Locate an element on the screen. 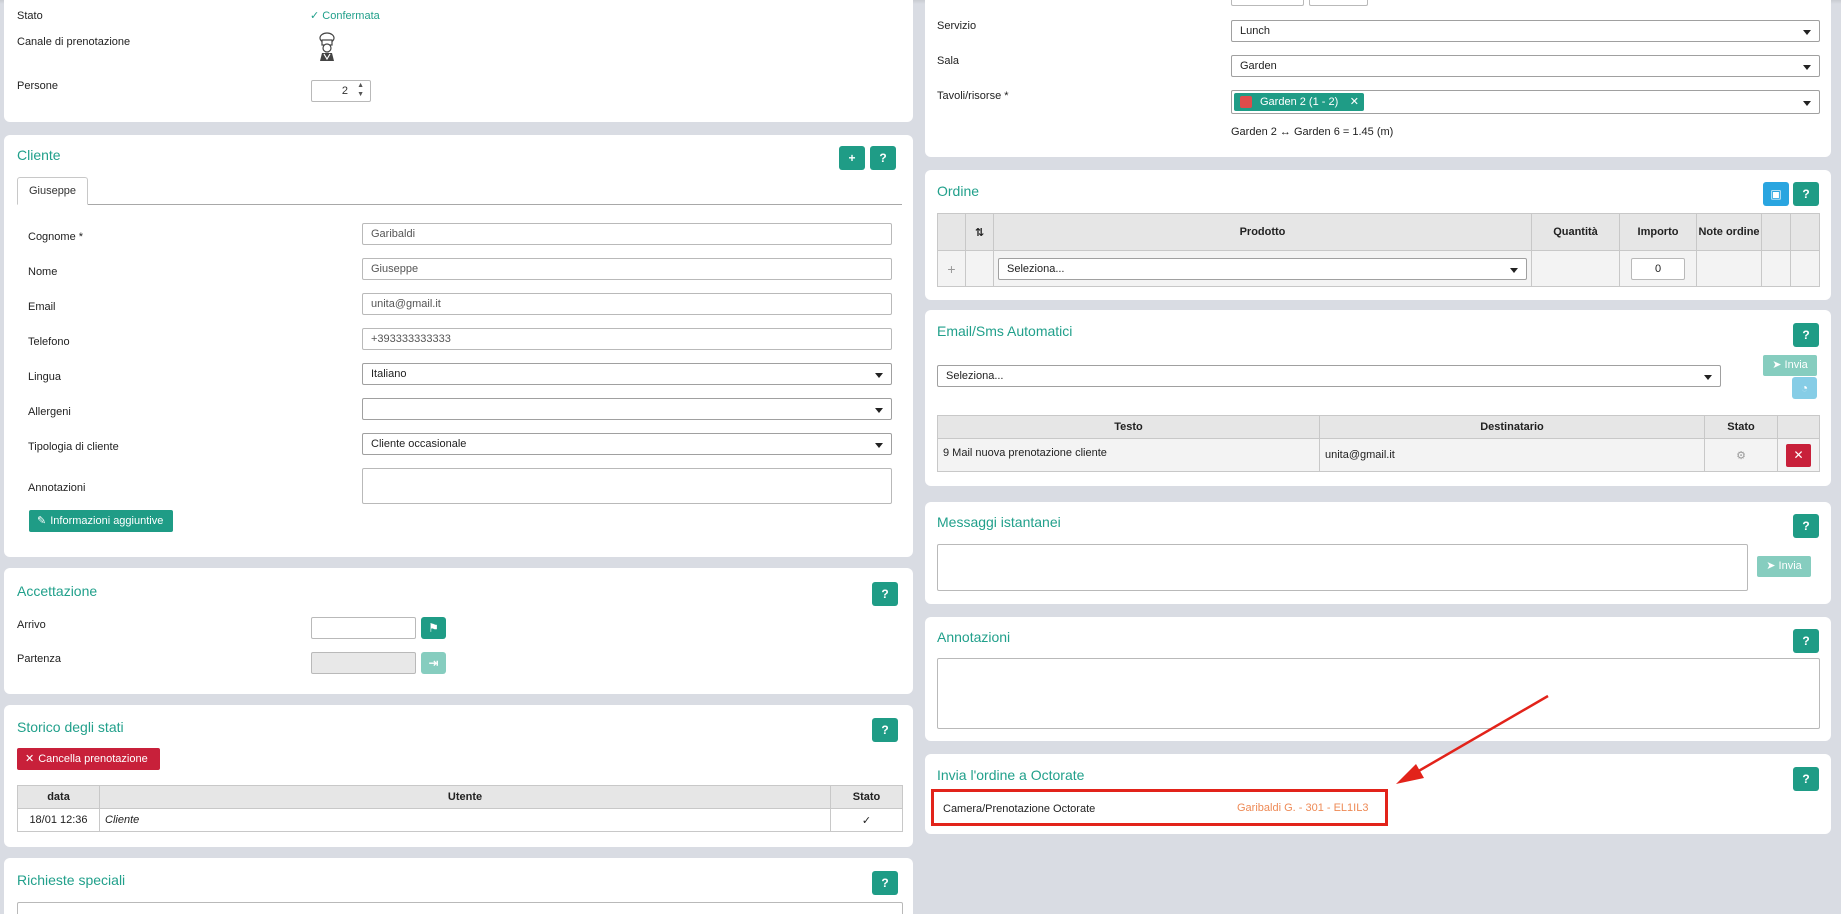  arrow-annotation is located at coordinates (1472, 739).